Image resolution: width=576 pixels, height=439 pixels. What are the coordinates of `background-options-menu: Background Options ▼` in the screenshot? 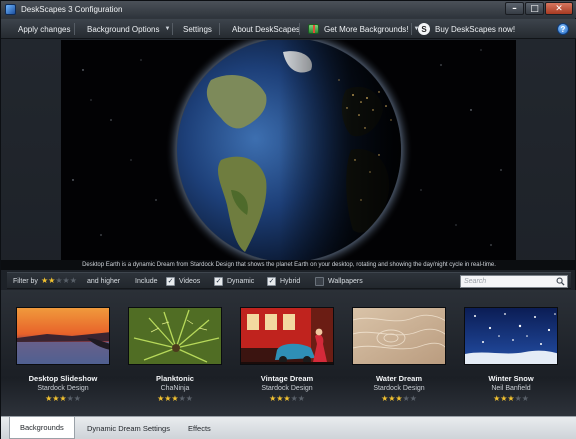 It's located at (128, 29).